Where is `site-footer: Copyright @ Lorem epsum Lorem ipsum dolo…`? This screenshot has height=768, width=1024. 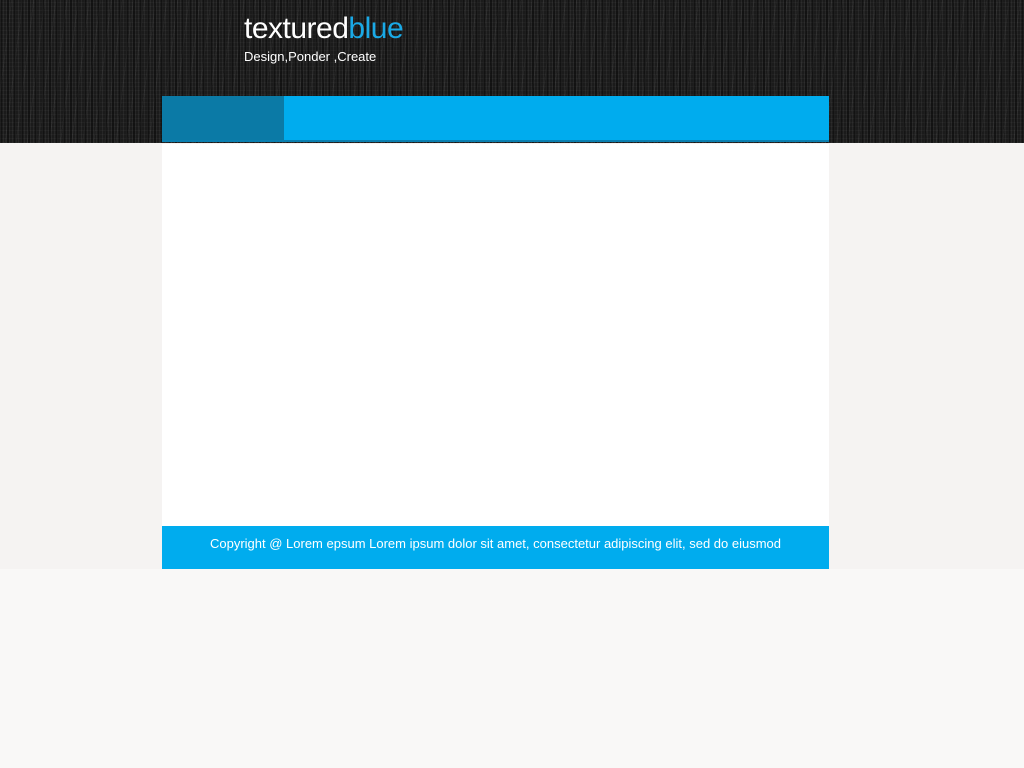 site-footer: Copyright @ Lorem epsum Lorem ipsum dolo… is located at coordinates (495, 547).